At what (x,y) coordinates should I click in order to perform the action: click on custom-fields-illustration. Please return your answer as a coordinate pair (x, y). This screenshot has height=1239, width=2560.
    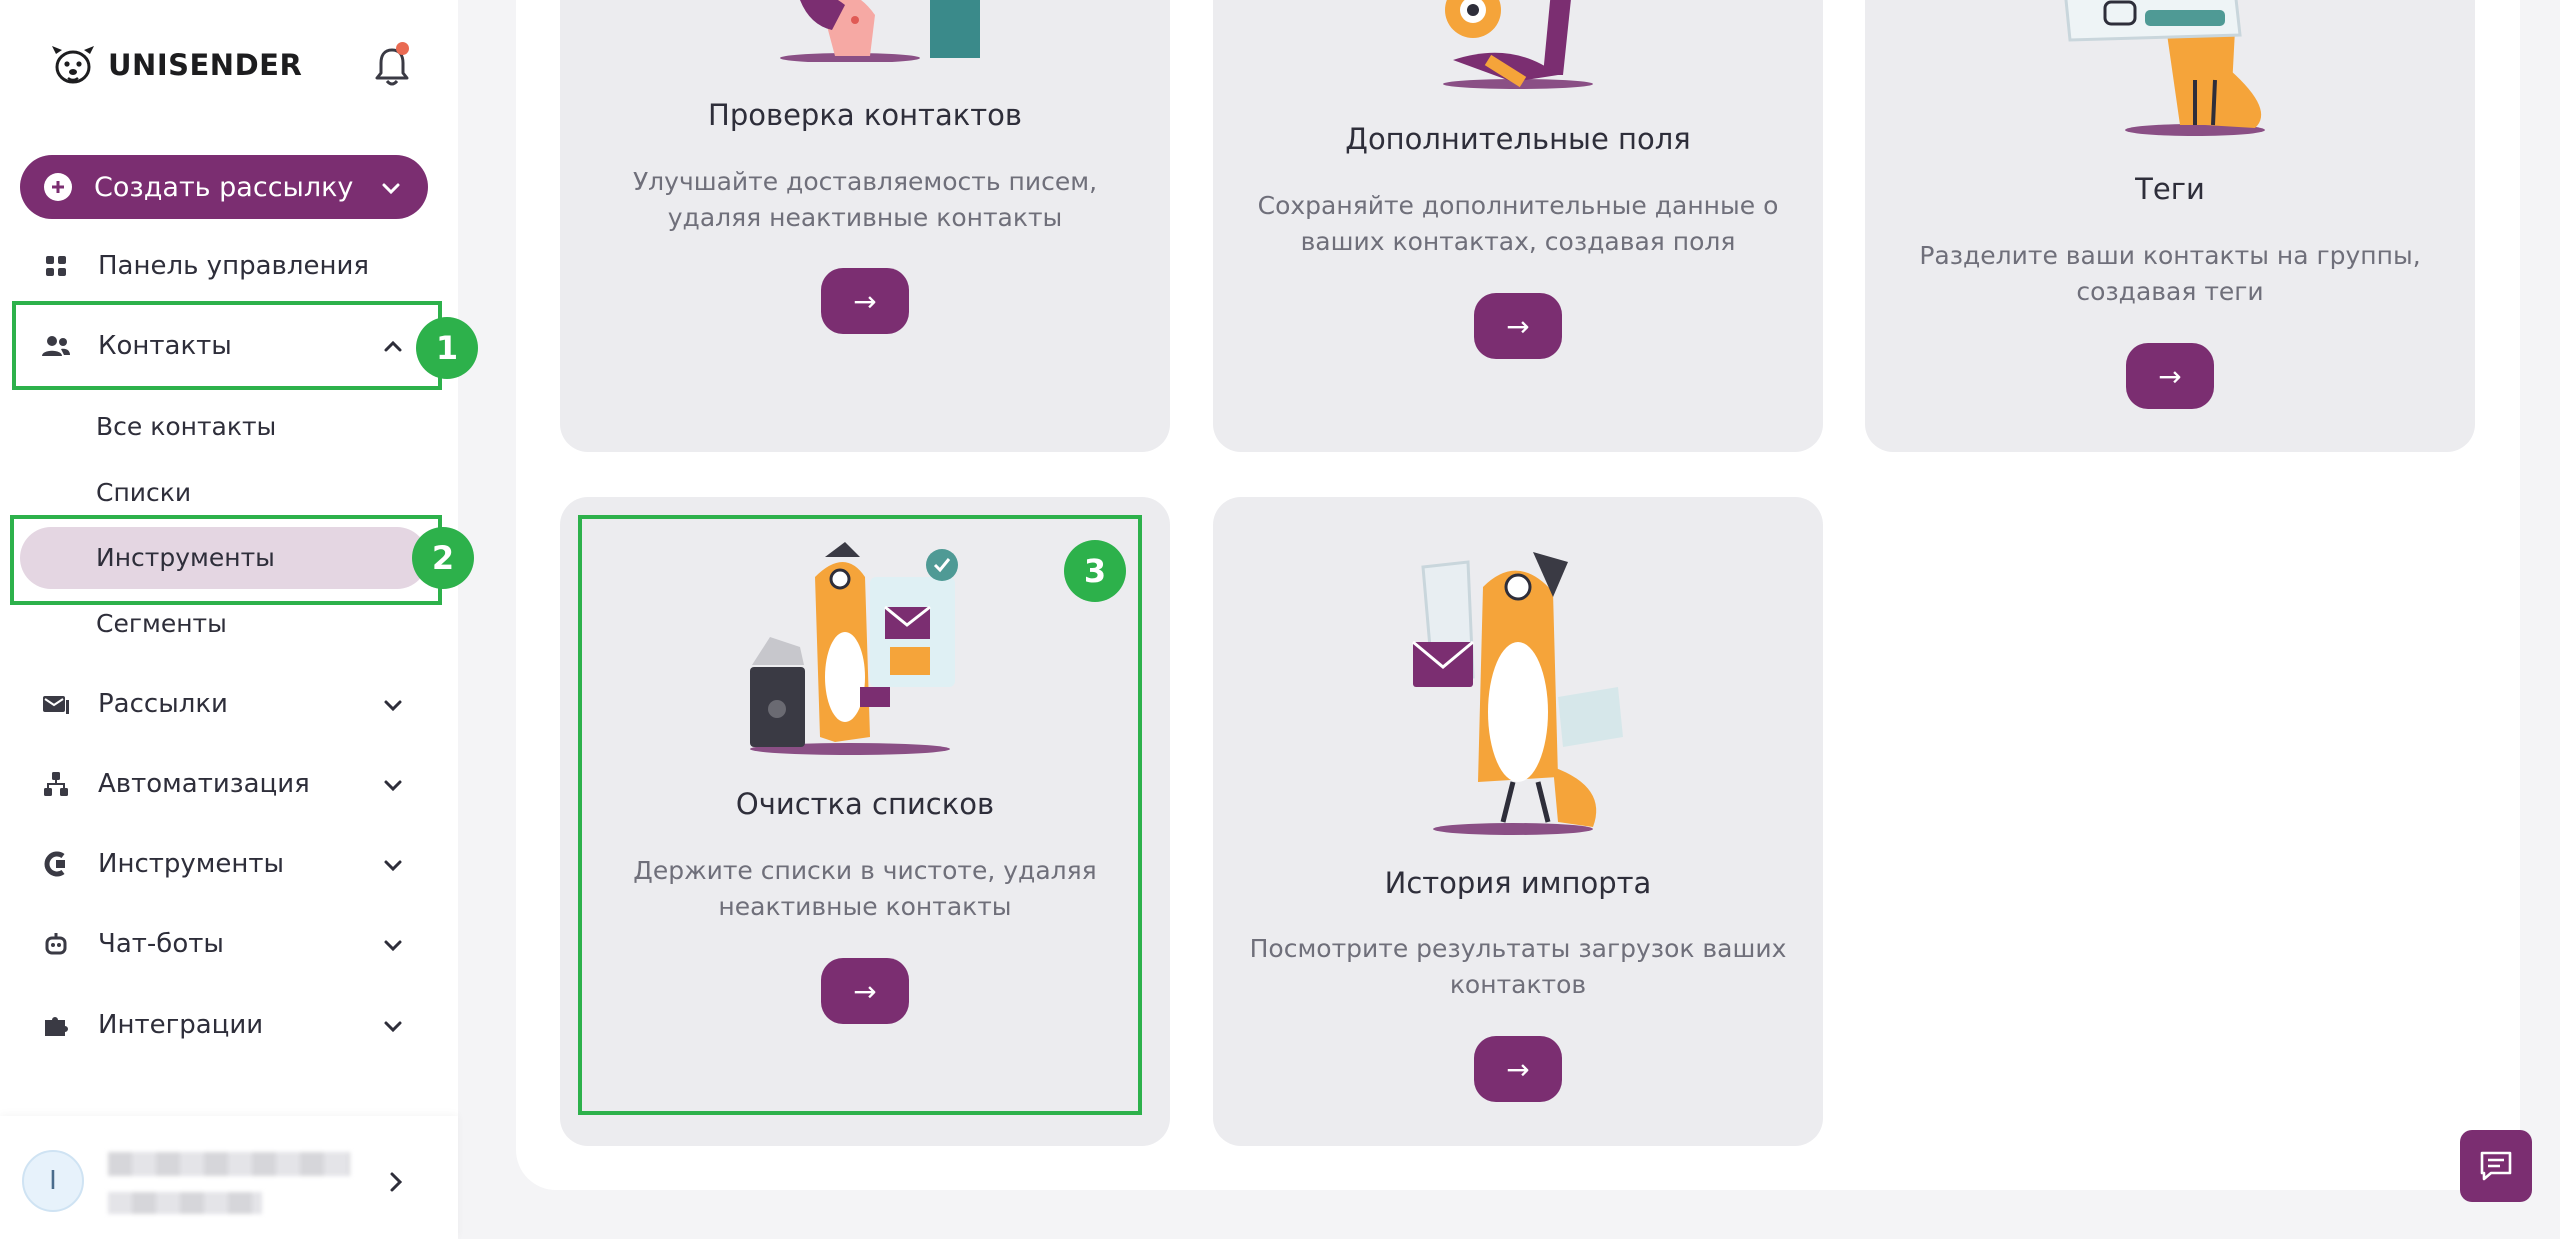
    Looking at the image, I should click on (1518, 44).